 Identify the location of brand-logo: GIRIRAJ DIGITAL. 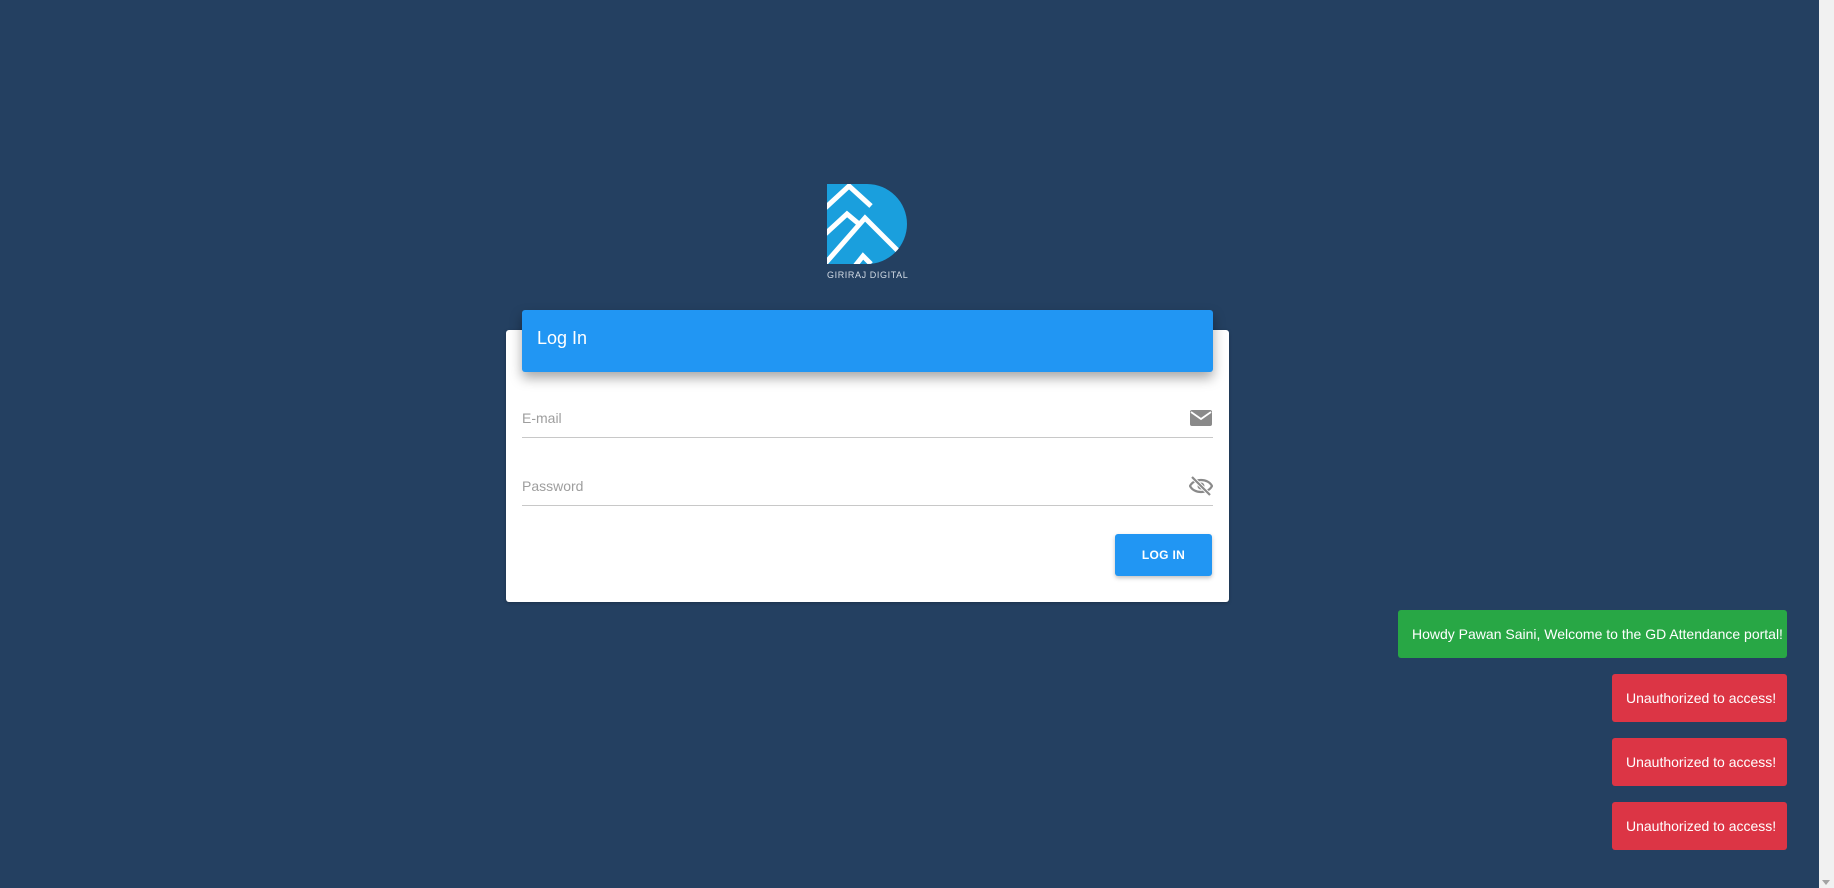
(868, 234).